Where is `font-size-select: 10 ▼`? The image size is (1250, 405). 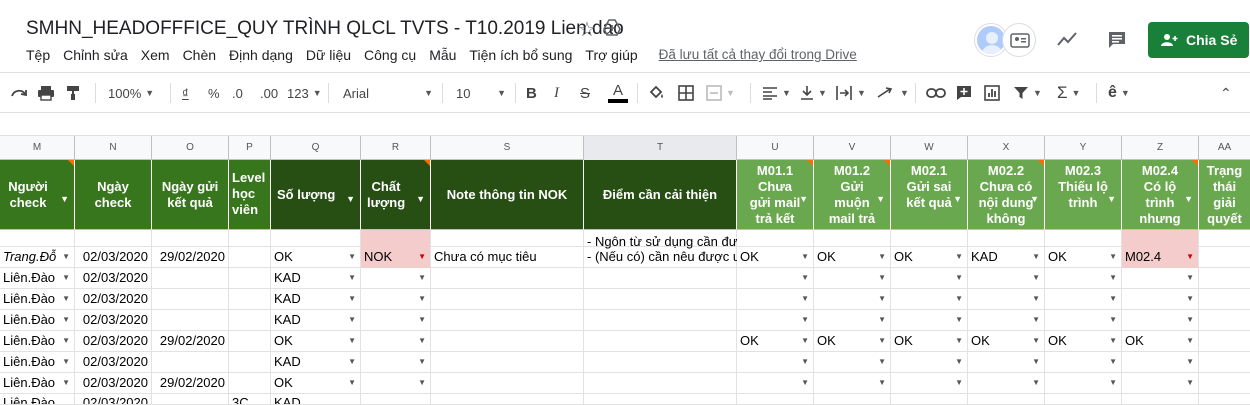
font-size-select: 10 ▼ is located at coordinates (481, 93).